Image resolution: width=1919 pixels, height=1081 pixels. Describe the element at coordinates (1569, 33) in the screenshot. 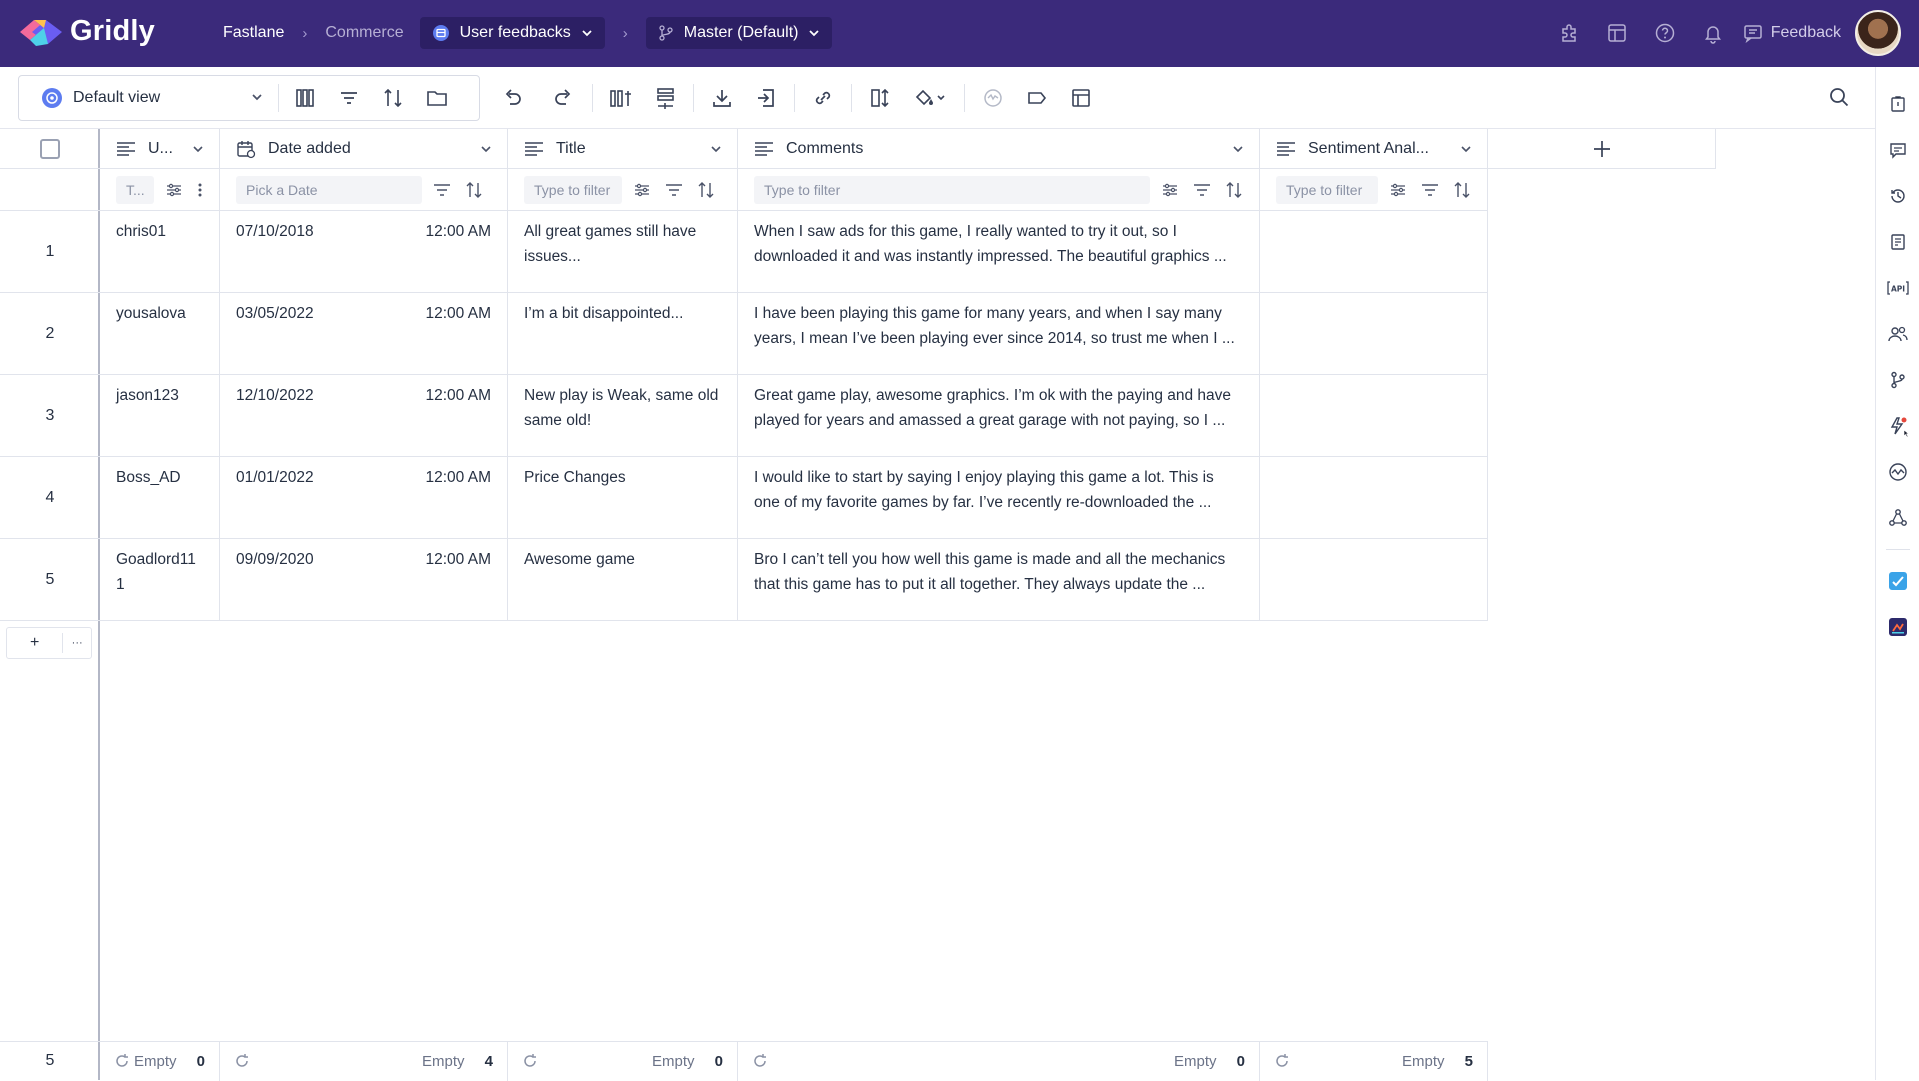

I see `plugins-button` at that location.